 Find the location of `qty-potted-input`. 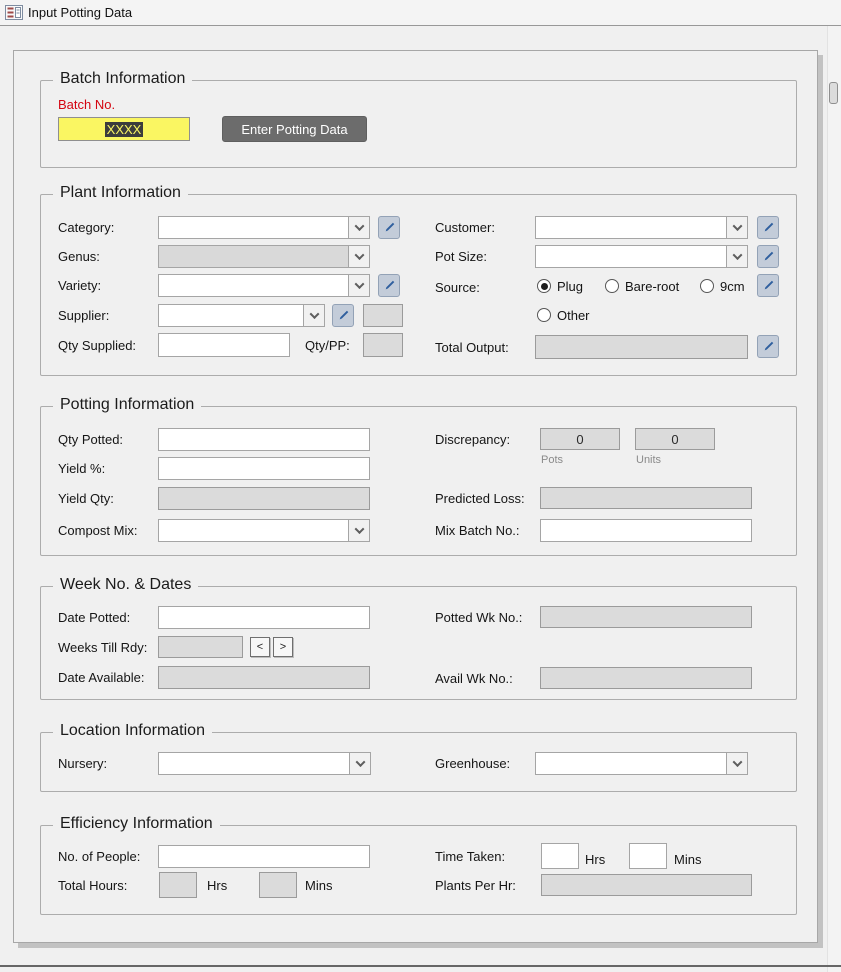

qty-potted-input is located at coordinates (264, 439).